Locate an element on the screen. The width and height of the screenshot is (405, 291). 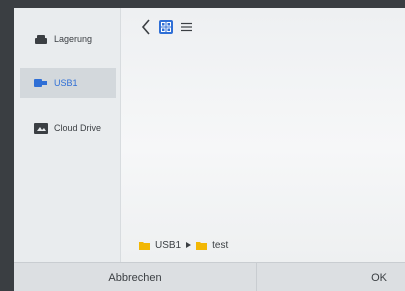
sidebar-item-cloud-drive: Cloud Drive is located at coordinates (68, 128).